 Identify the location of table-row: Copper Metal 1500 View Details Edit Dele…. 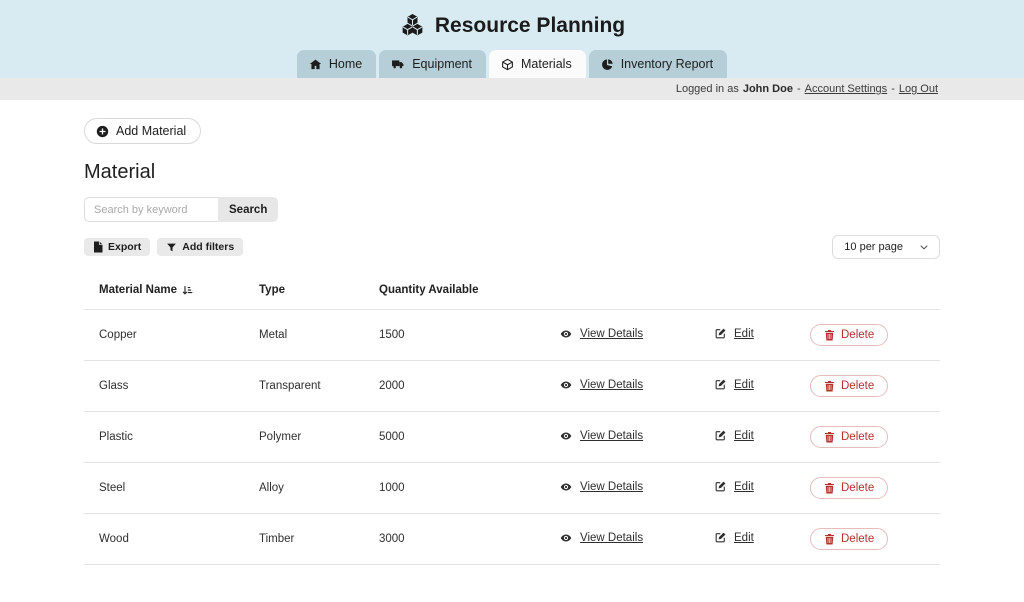
(512, 335).